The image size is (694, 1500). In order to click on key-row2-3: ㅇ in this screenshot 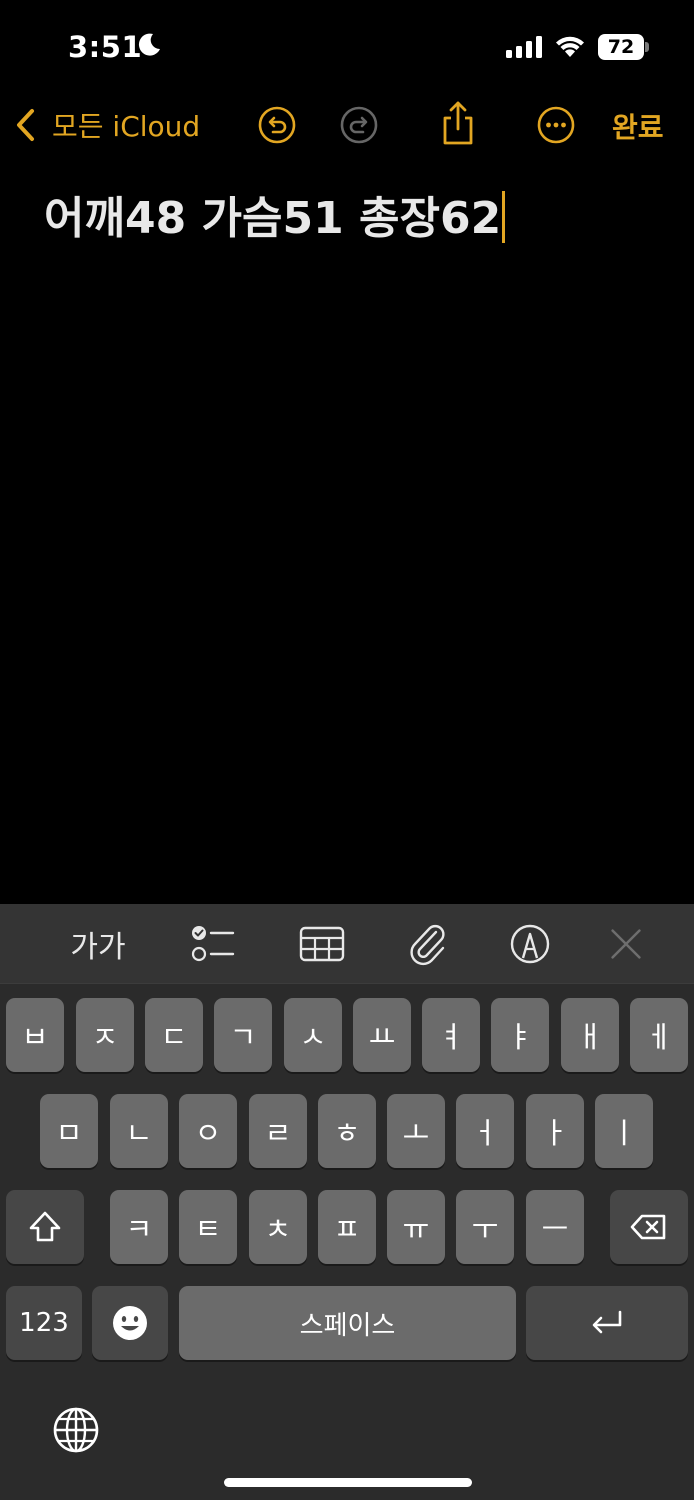, I will do `click(208, 1131)`.